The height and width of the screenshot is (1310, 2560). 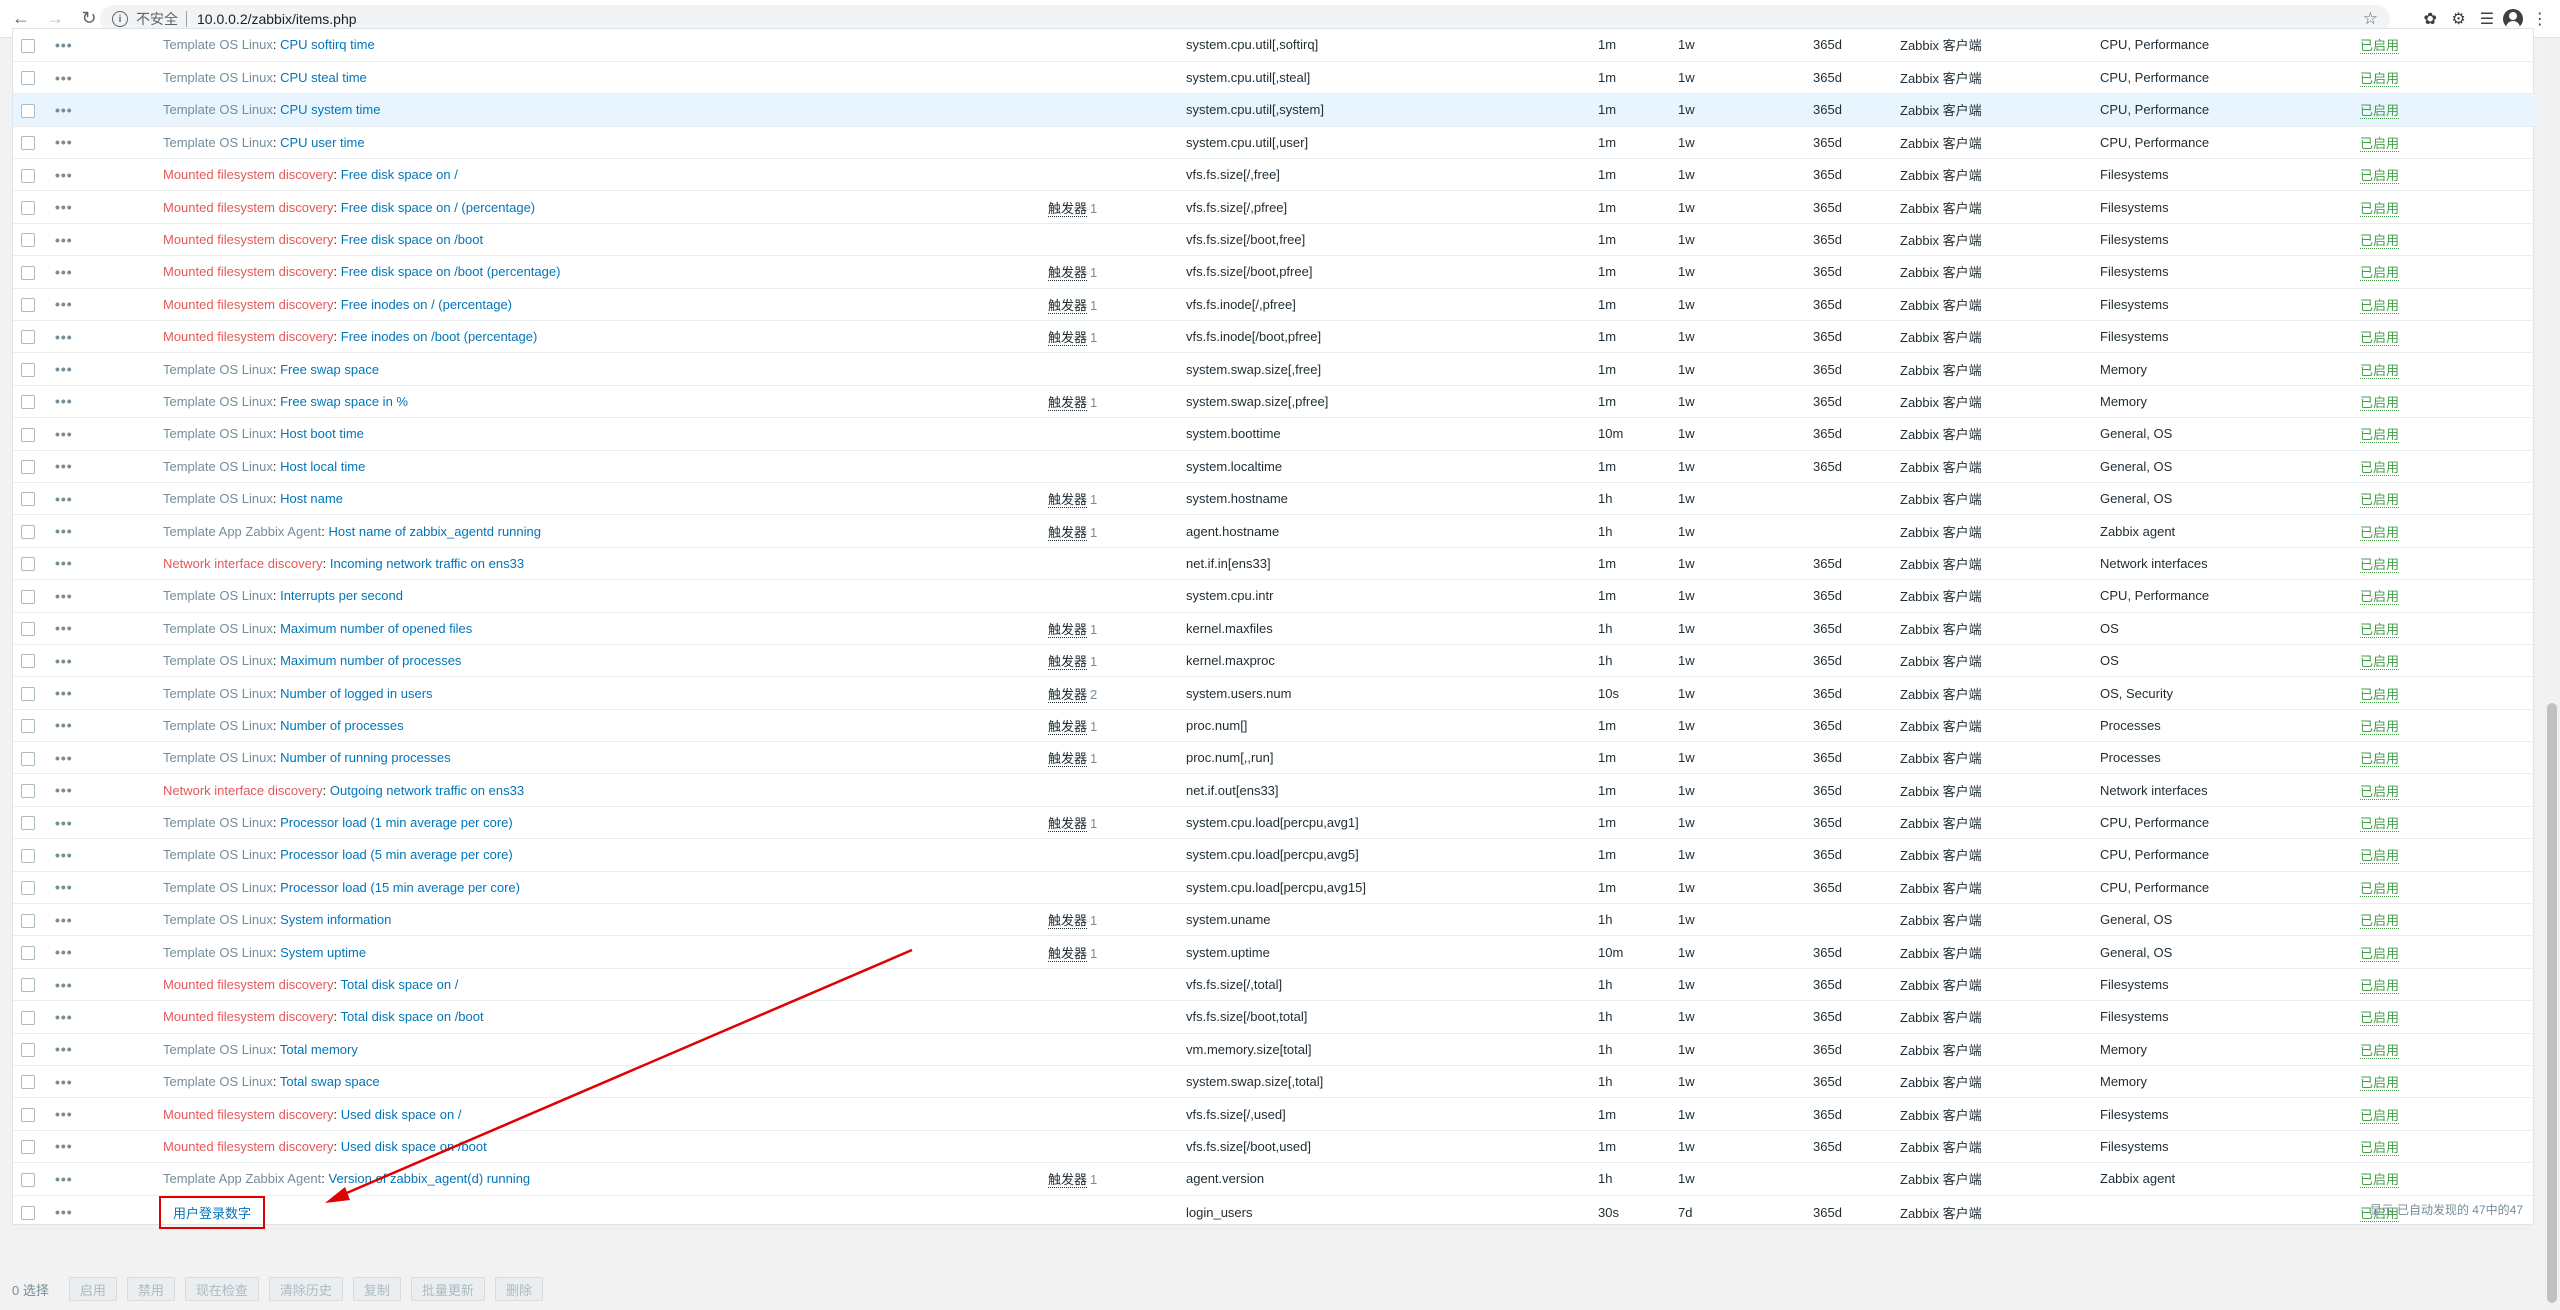 What do you see at coordinates (92, 1289) in the screenshot?
I see `enable-button: 启用` at bounding box center [92, 1289].